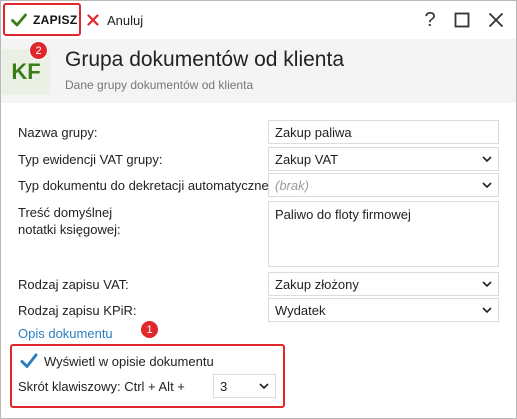 Image resolution: width=517 pixels, height=419 pixels. What do you see at coordinates (313, 132) in the screenshot?
I see `group-name-value: Zakup paliwa` at bounding box center [313, 132].